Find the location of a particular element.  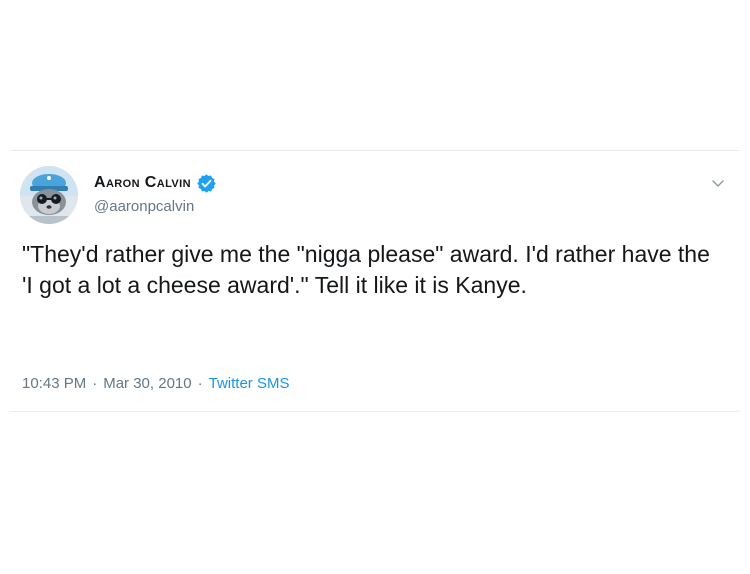

author-handle: @aaronpcalvin is located at coordinates (144, 206).